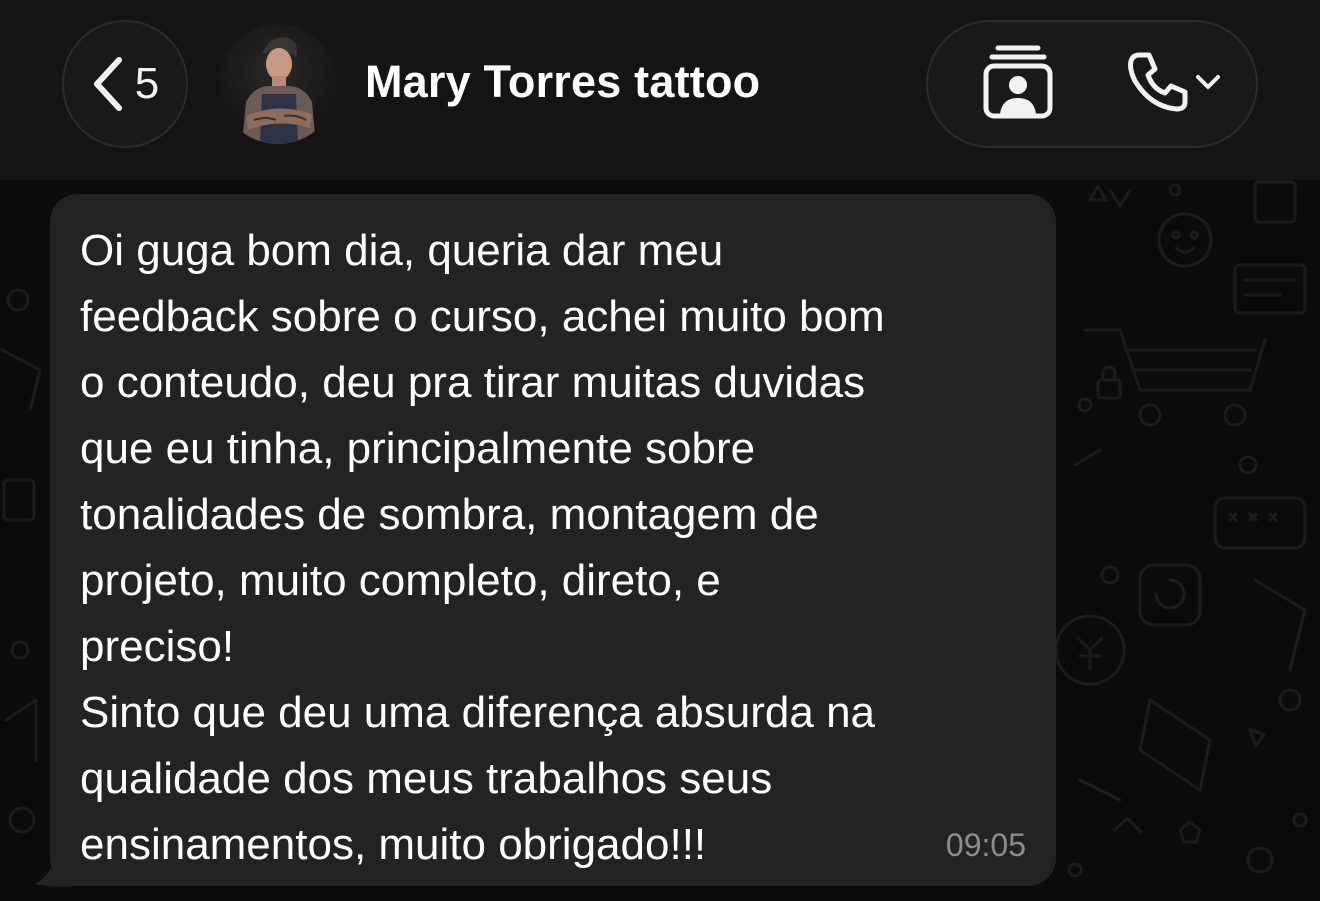  Describe the element at coordinates (1208, 84) in the screenshot. I see `chevron-down-icon` at that location.